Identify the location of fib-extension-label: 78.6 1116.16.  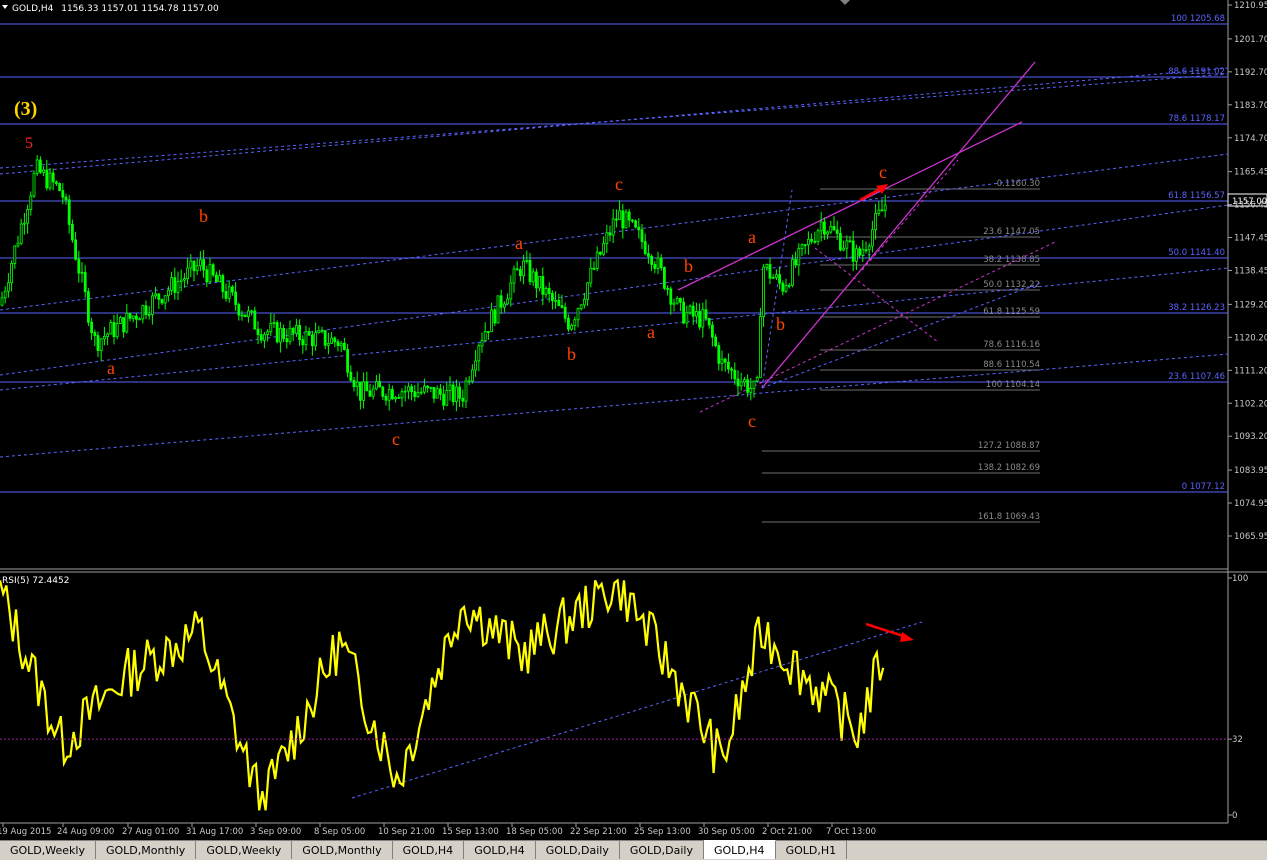
(1011, 345).